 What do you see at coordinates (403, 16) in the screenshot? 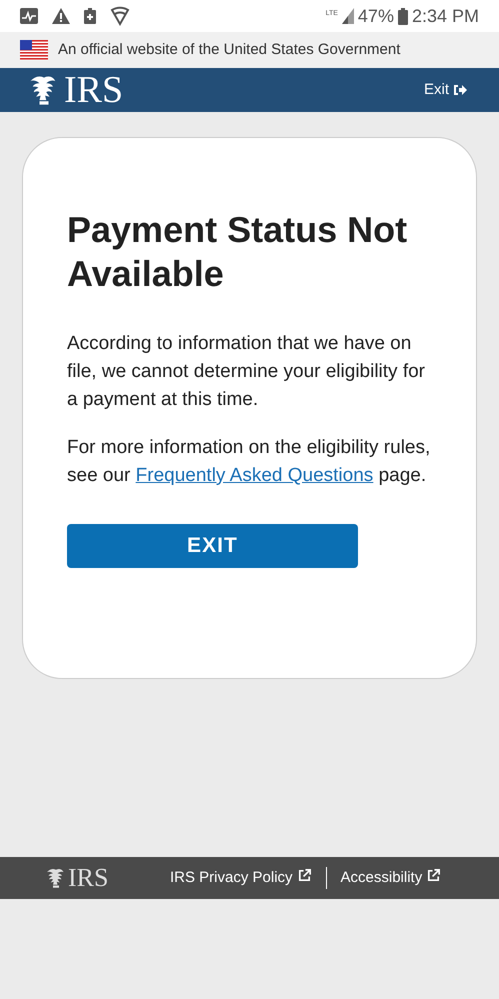
I see `battery-icon` at bounding box center [403, 16].